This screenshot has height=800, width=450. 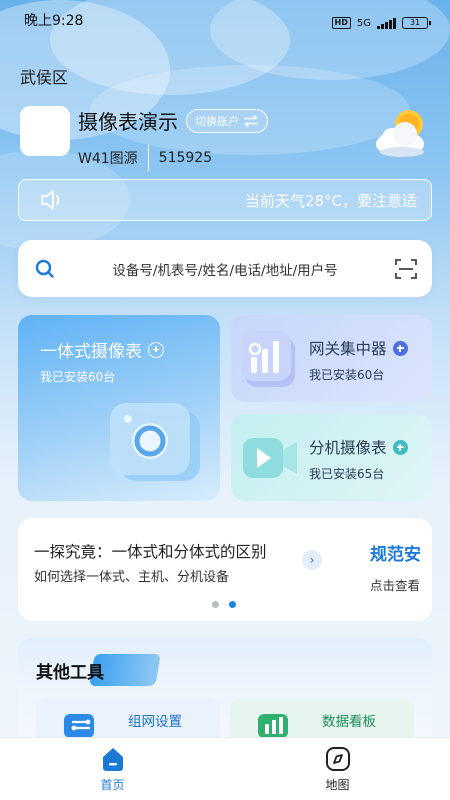 What do you see at coordinates (337, 759) in the screenshot?
I see `compass-icon` at bounding box center [337, 759].